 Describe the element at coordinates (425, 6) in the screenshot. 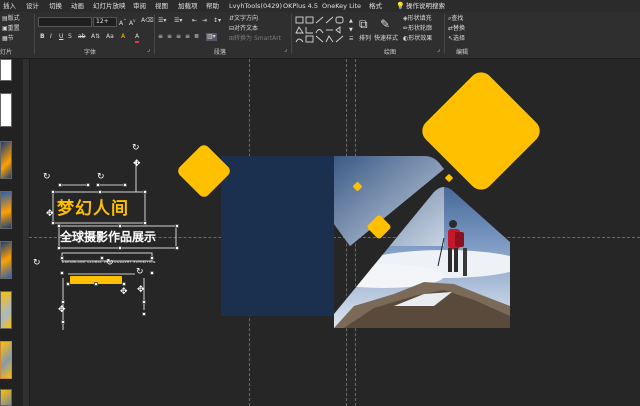

I see `menu-tell-me: 操作说明搜索` at that location.